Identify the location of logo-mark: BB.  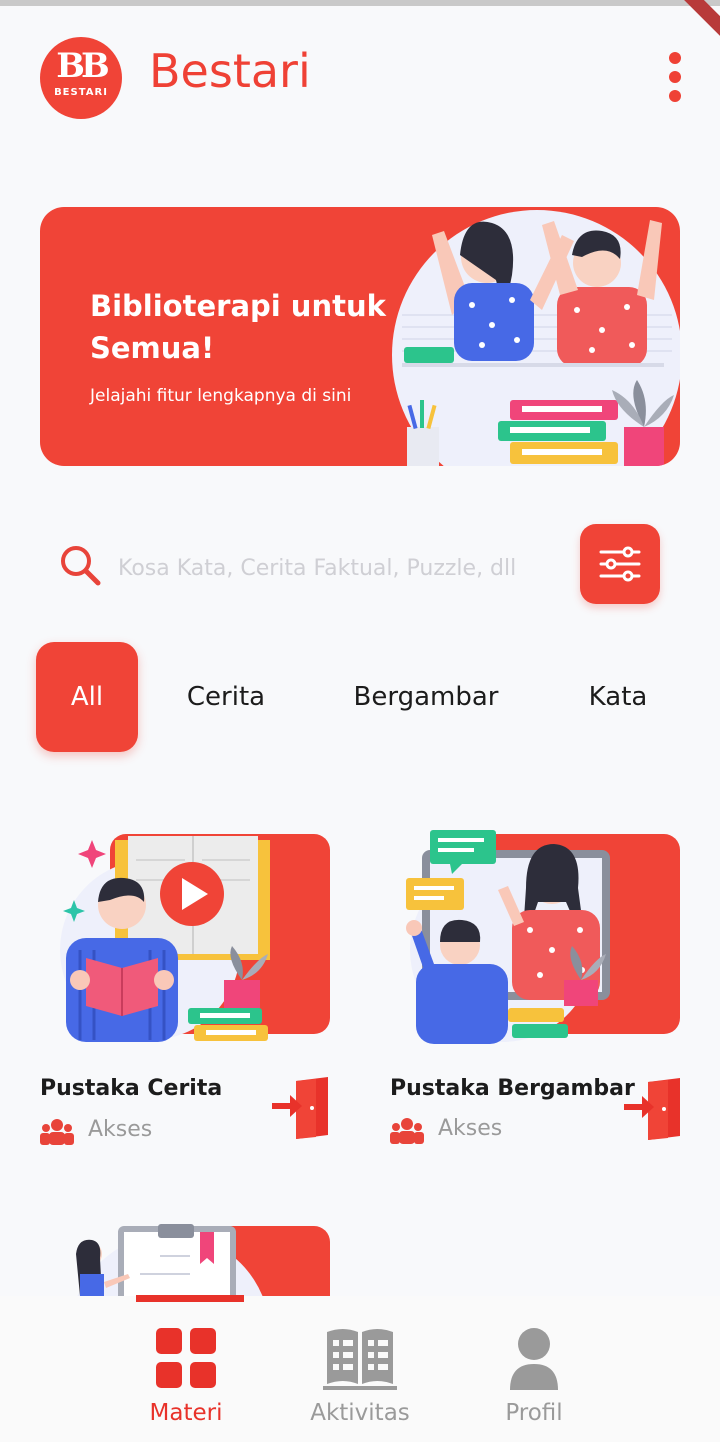
(82, 66).